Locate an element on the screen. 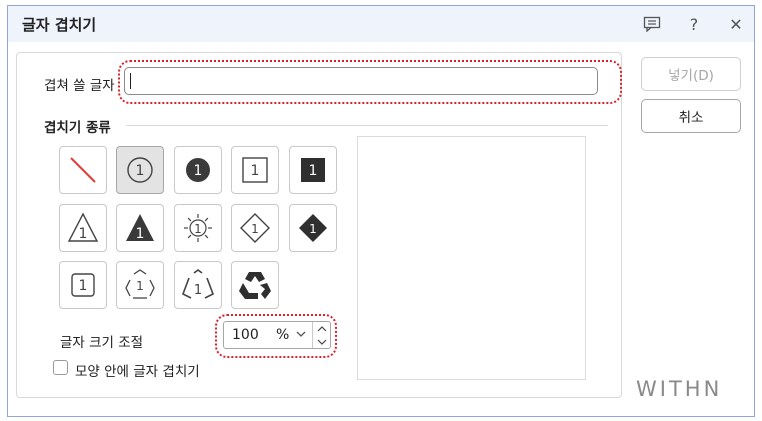  shape-diamond-filled: 1 is located at coordinates (313, 228).